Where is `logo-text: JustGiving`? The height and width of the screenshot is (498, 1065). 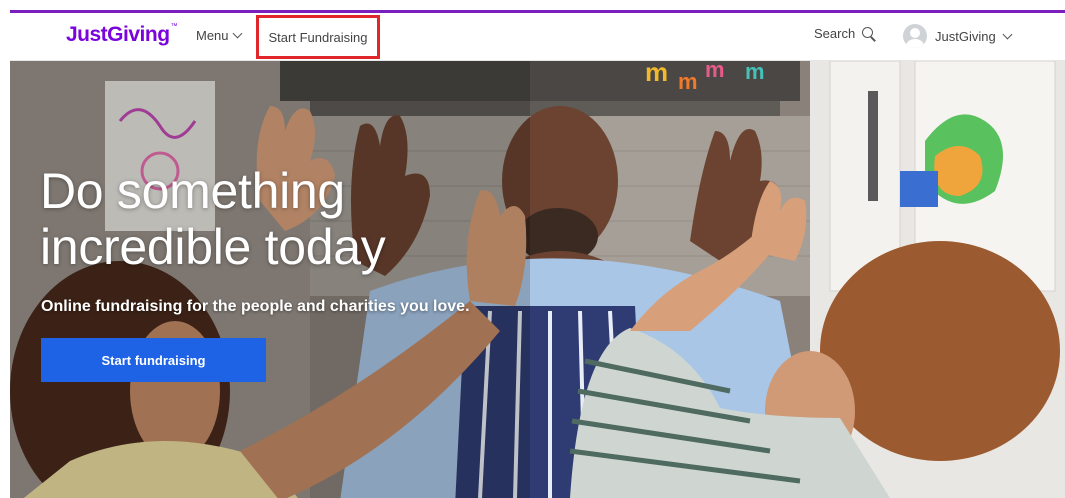 logo-text: JustGiving is located at coordinates (118, 34).